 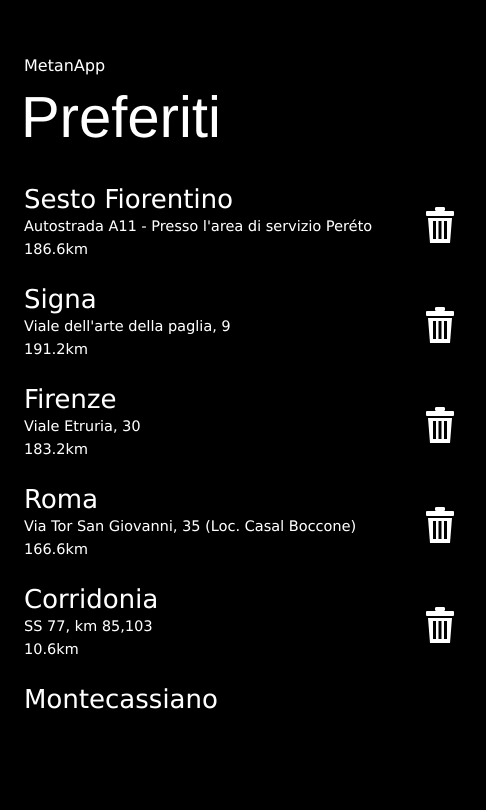 I want to click on page-title: Preferiti, so click(x=121, y=118).